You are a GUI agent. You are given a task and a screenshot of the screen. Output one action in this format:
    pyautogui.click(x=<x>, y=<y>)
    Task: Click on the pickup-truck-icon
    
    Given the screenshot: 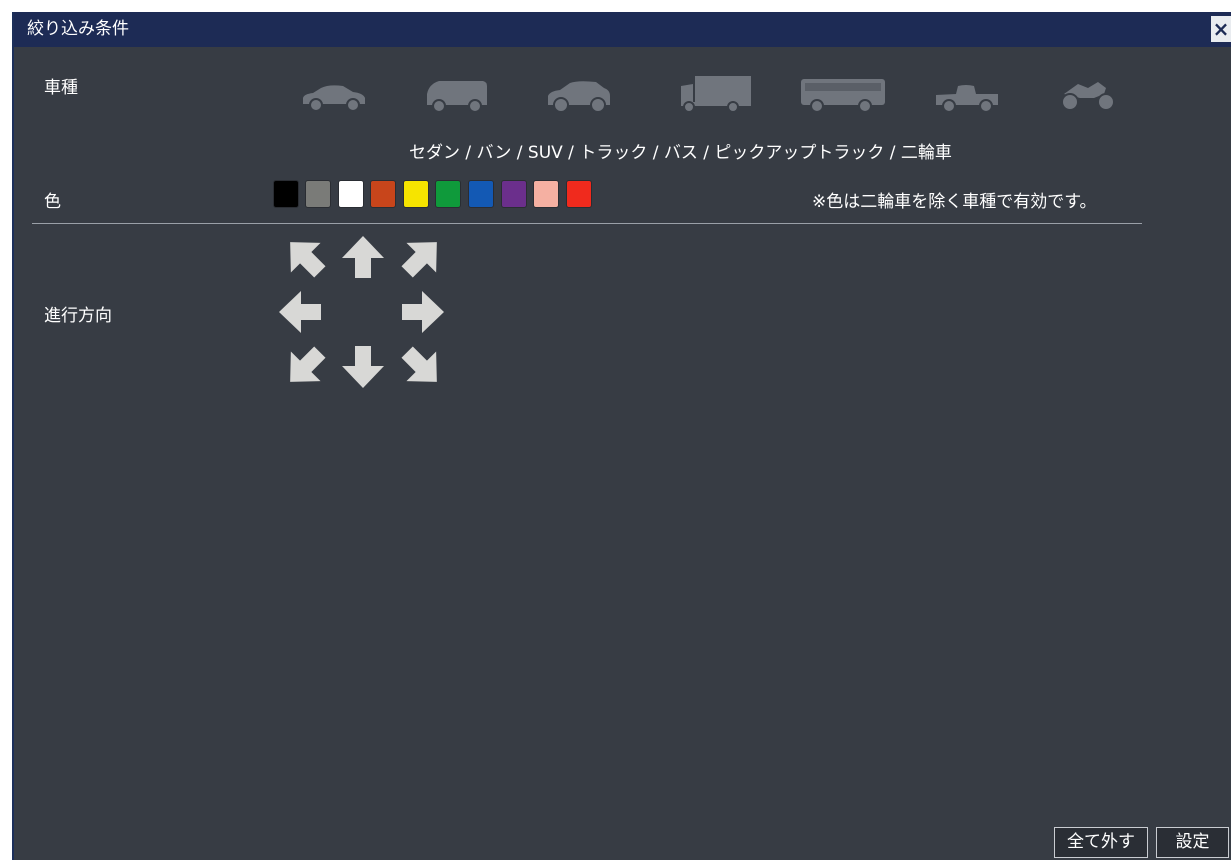 What is the action you would take?
    pyautogui.click(x=967, y=94)
    